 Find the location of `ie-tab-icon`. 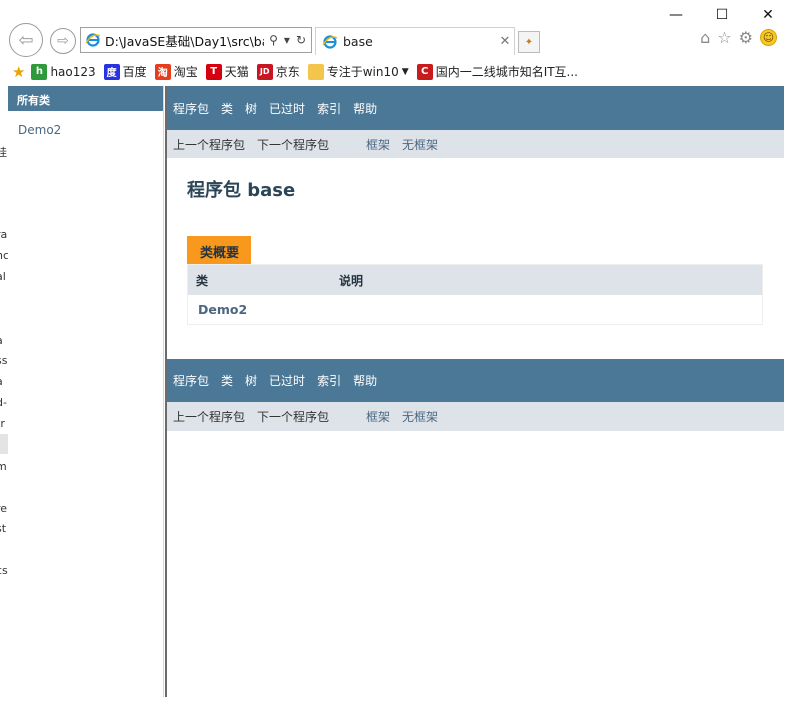

ie-tab-icon is located at coordinates (330, 41).